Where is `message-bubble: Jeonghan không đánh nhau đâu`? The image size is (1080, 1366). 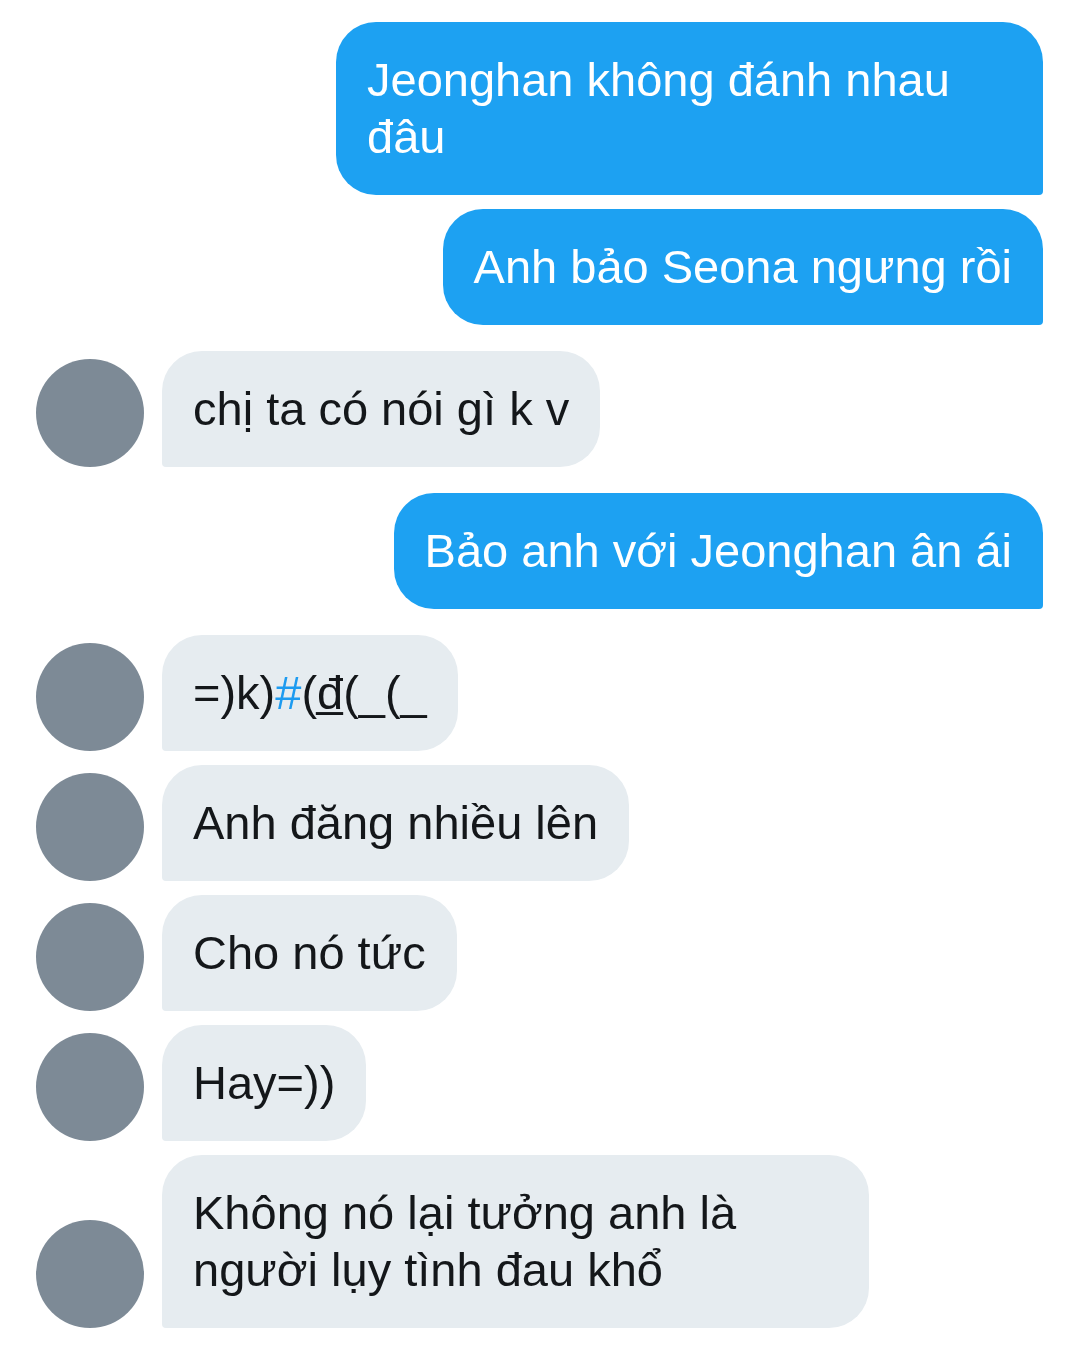
message-bubble: Jeonghan không đánh nhau đâu is located at coordinates (689, 108).